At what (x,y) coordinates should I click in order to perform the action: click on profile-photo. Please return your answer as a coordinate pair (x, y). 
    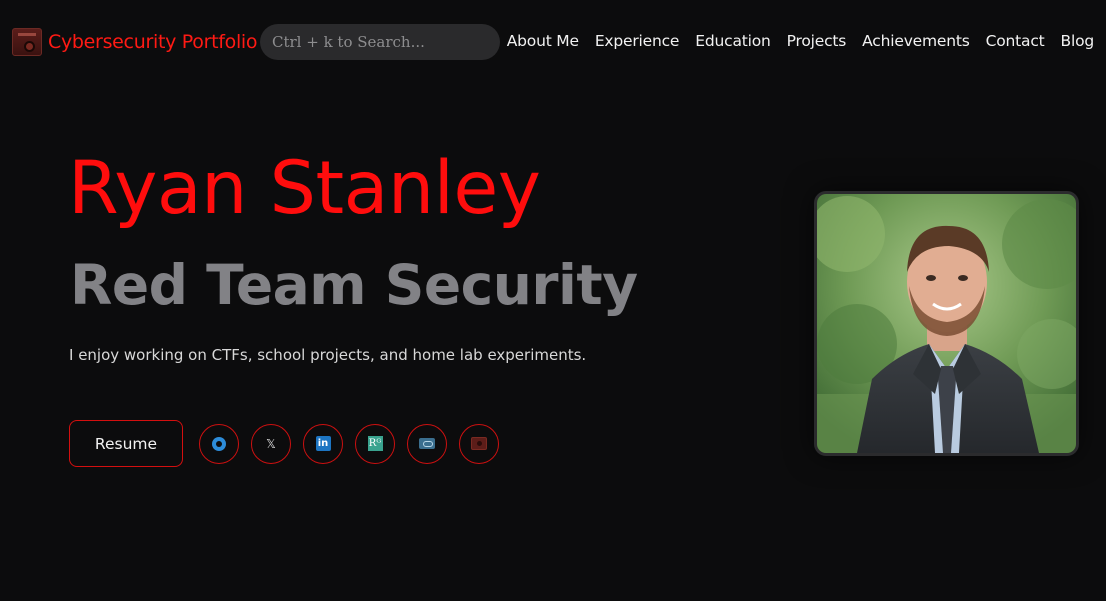
    Looking at the image, I should click on (946, 323).